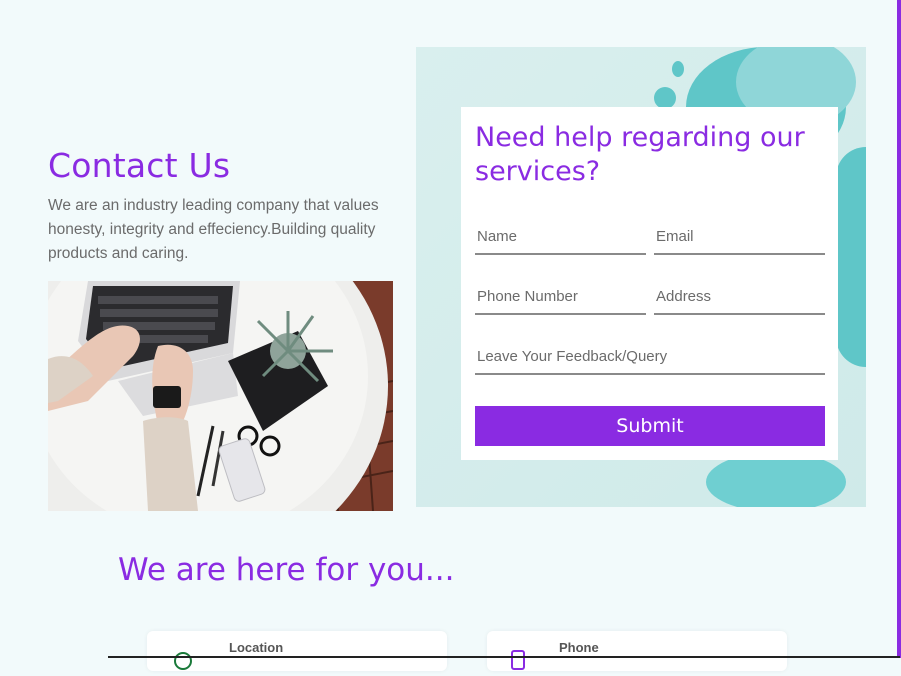 This screenshot has height=676, width=901. What do you see at coordinates (650, 357) in the screenshot?
I see `feedback-input` at bounding box center [650, 357].